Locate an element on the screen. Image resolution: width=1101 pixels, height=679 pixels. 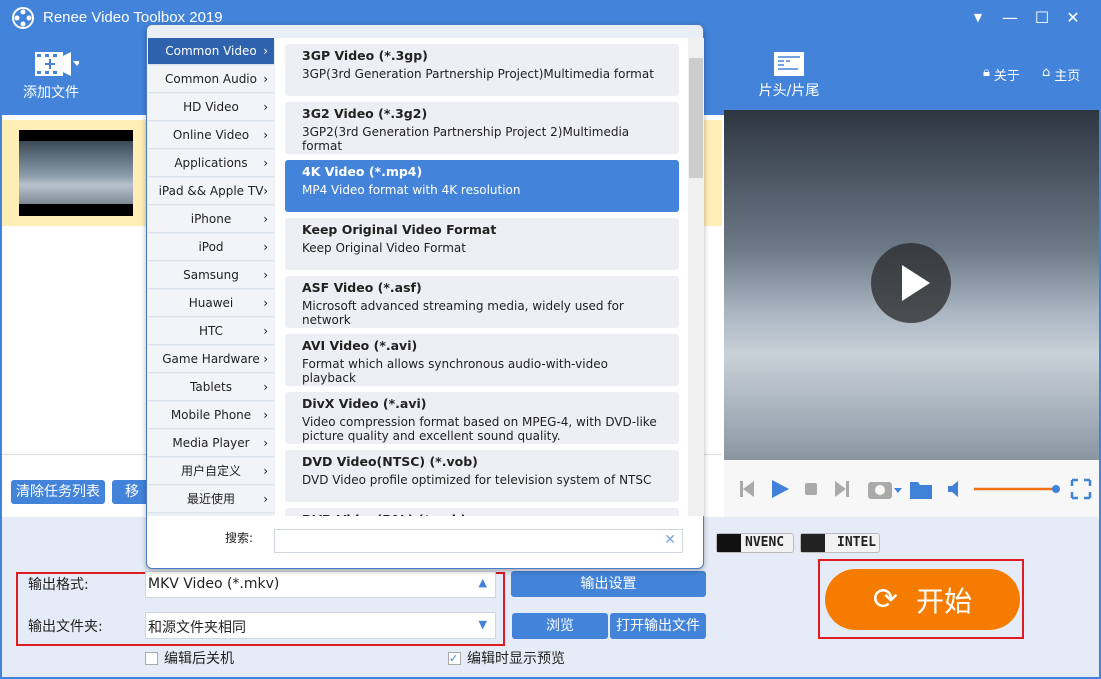
scrollbar is located at coordinates (696, 277).